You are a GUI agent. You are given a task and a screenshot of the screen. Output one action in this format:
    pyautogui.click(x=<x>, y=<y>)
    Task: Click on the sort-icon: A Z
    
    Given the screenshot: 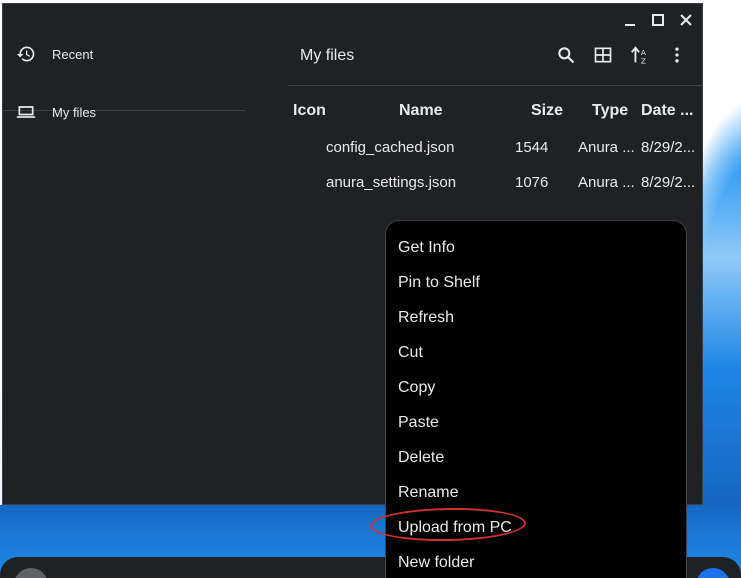 What is the action you would take?
    pyautogui.click(x=639, y=54)
    